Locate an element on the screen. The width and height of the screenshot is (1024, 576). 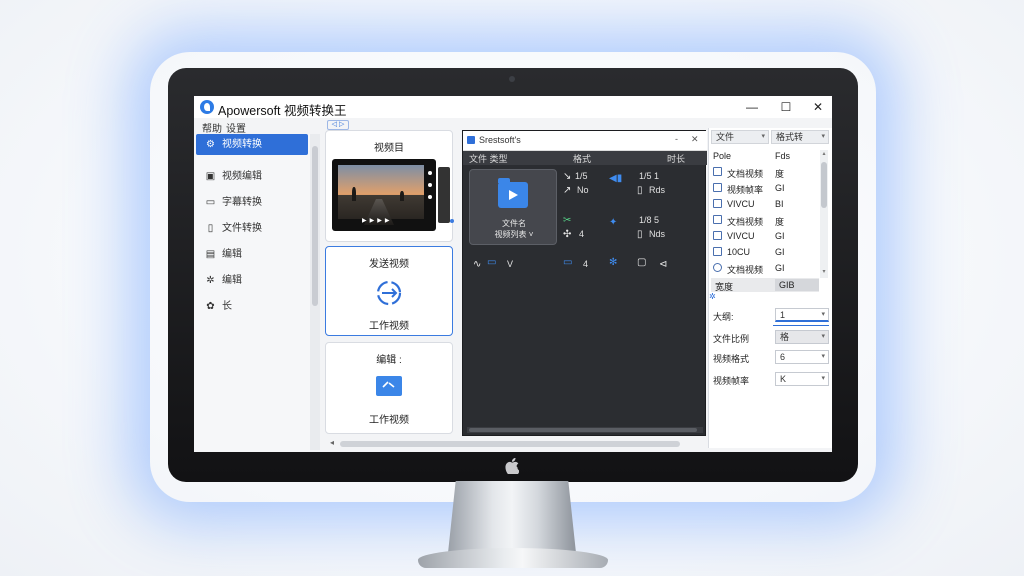
sidebar-item-edit: ▤ 编辑 is located at coordinates (252, 254).